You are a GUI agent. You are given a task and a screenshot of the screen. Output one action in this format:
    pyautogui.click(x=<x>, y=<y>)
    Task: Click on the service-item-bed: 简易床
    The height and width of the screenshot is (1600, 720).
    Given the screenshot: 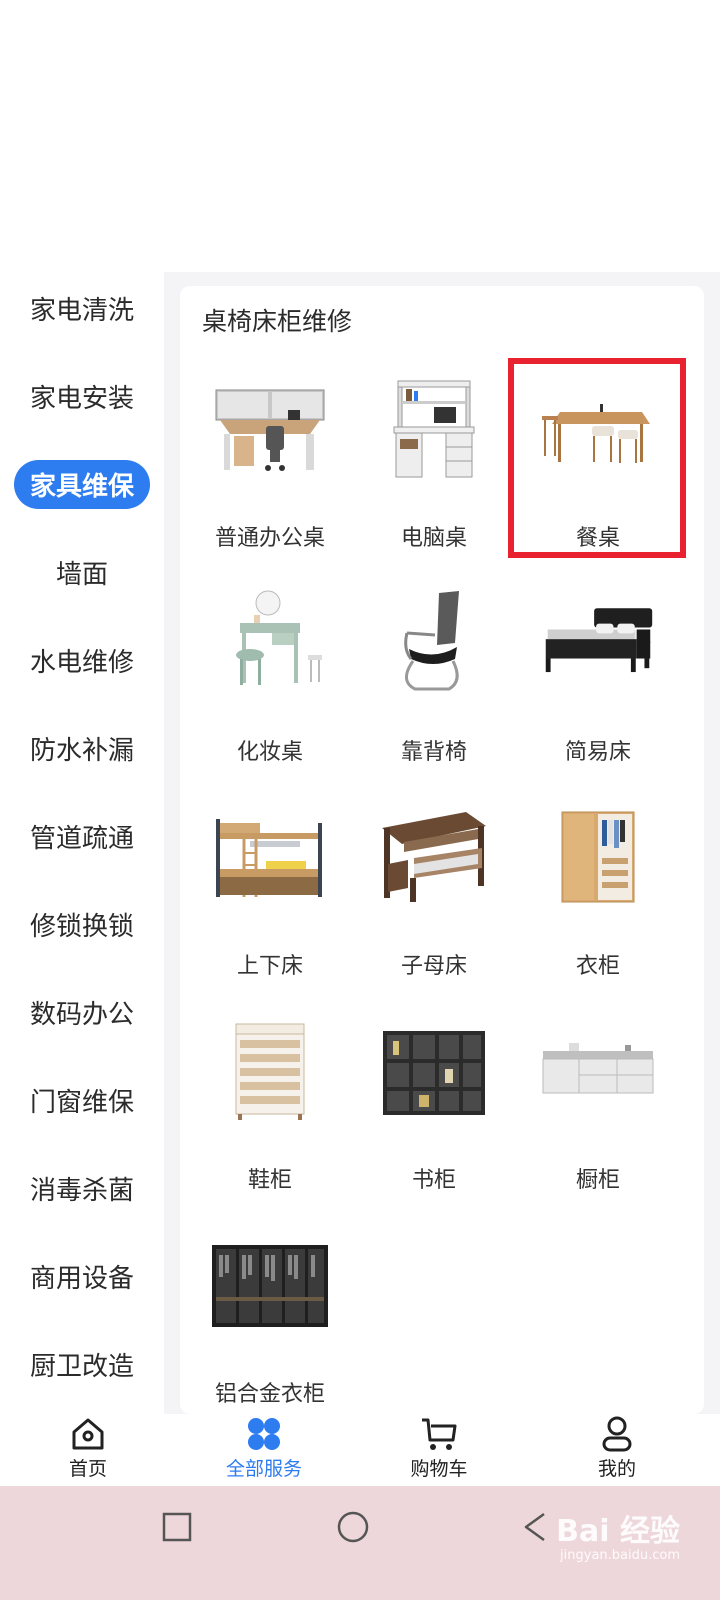 What is the action you would take?
    pyautogui.click(x=598, y=686)
    